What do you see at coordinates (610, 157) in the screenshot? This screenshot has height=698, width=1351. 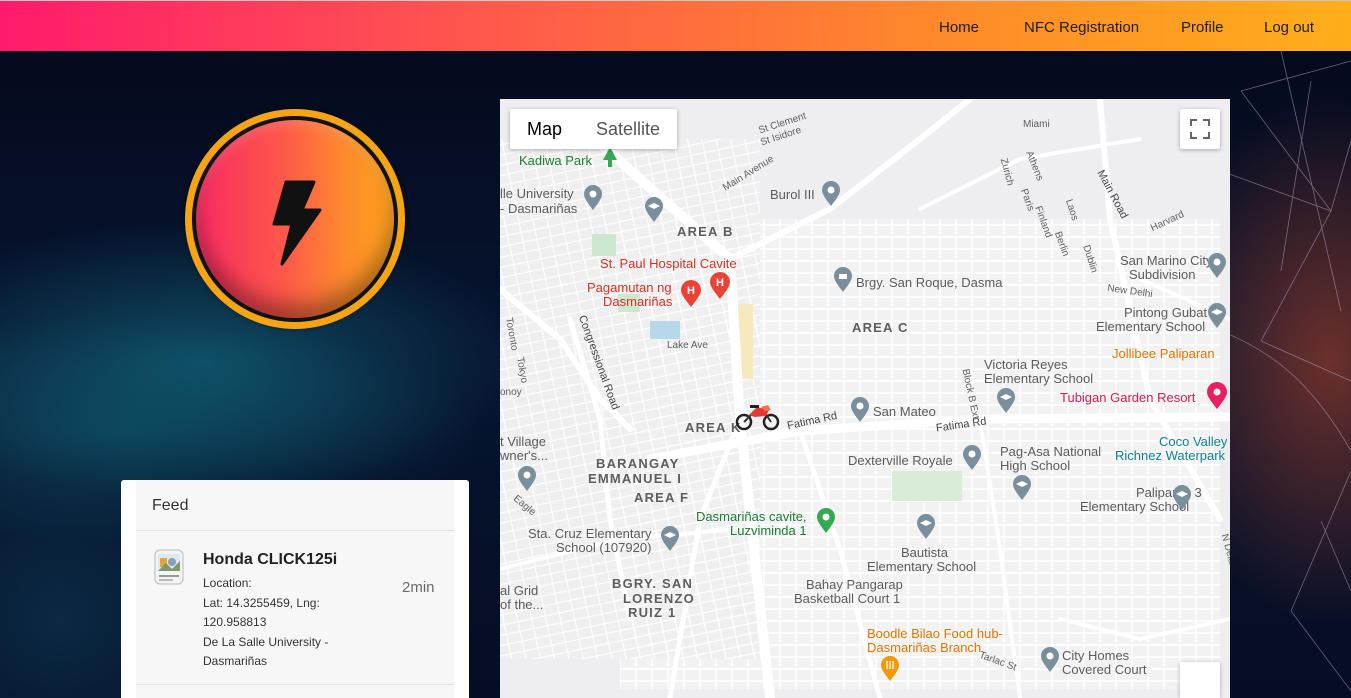 I see `park-pin-icon` at bounding box center [610, 157].